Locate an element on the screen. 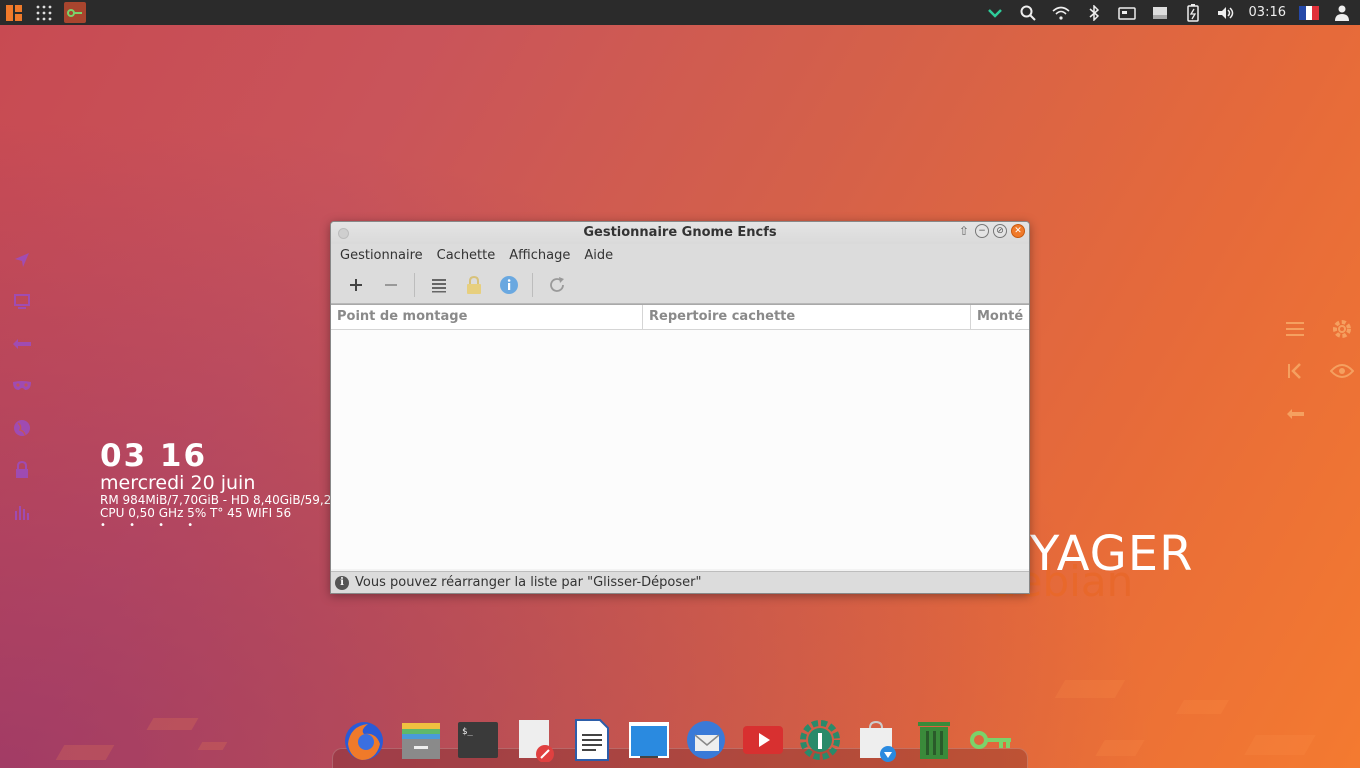 The image size is (1360, 768). info-icon is located at coordinates (509, 284).